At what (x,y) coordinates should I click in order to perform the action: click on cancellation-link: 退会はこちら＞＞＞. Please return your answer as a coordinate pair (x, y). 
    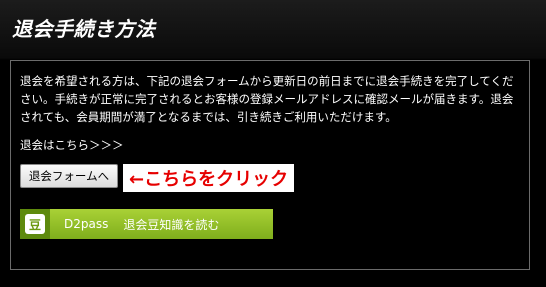
    Looking at the image, I should click on (72, 145).